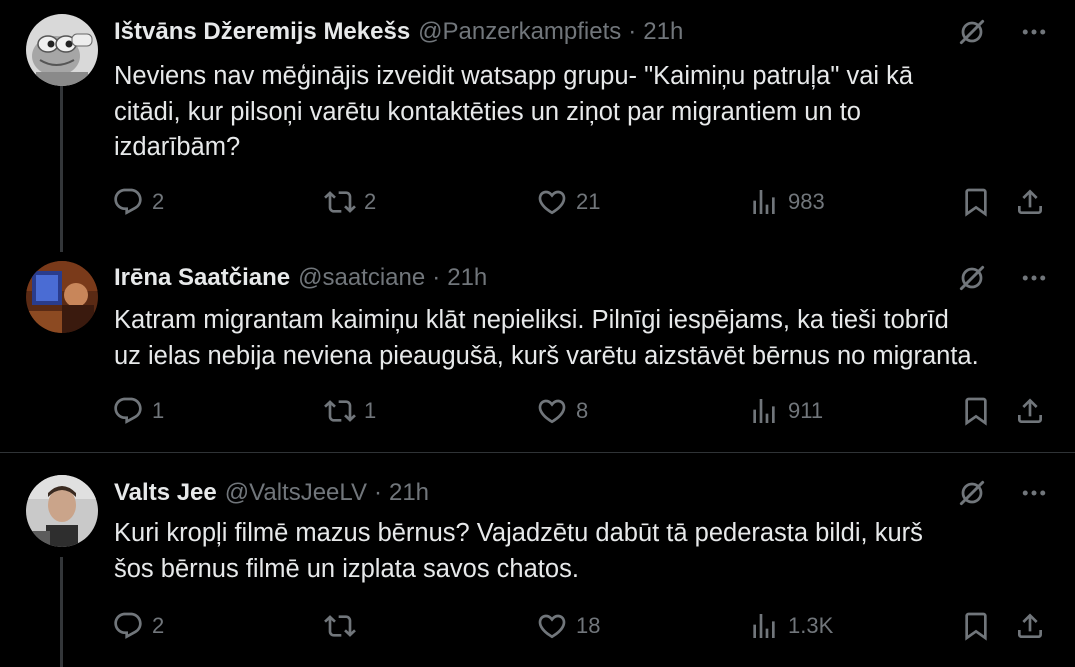 This screenshot has width=1075, height=667. I want to click on like-button: 18, so click(568, 626).